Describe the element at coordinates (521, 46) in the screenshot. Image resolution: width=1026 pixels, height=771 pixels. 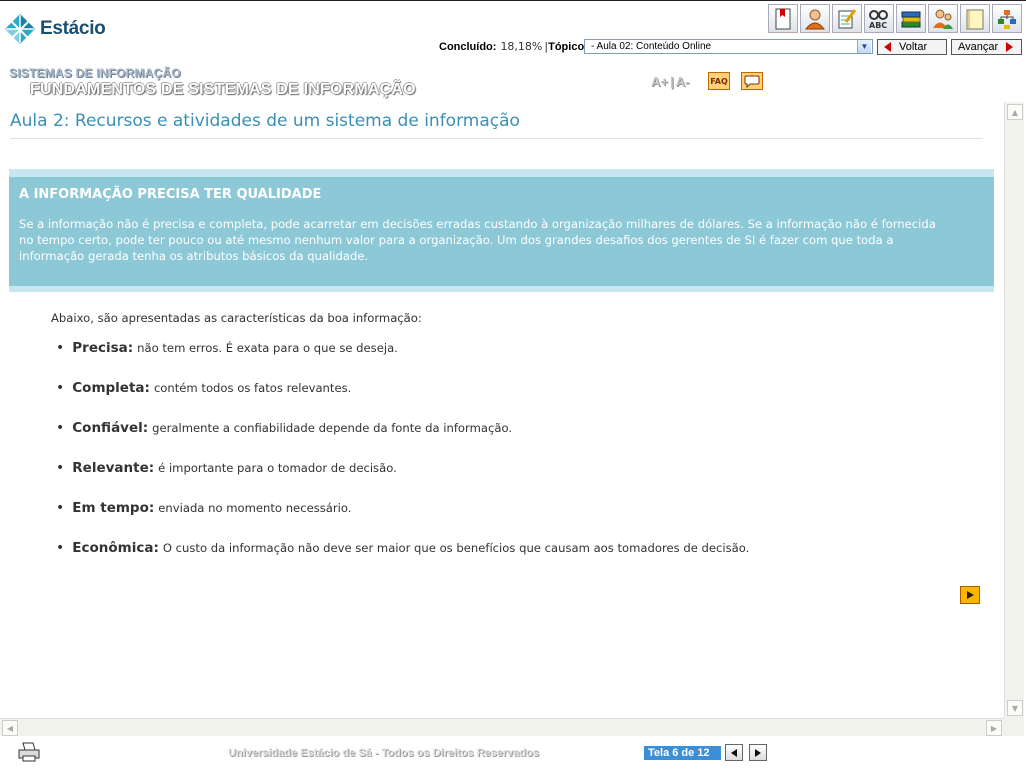
I see `progress-value: 18,18%` at that location.